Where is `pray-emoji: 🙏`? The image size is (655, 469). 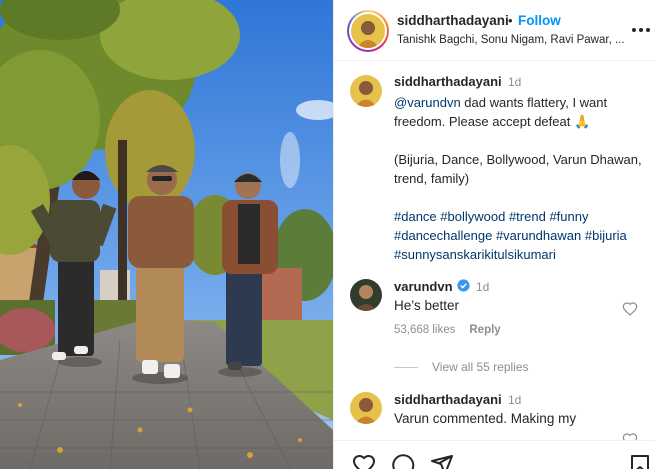 pray-emoji: 🙏 is located at coordinates (582, 121).